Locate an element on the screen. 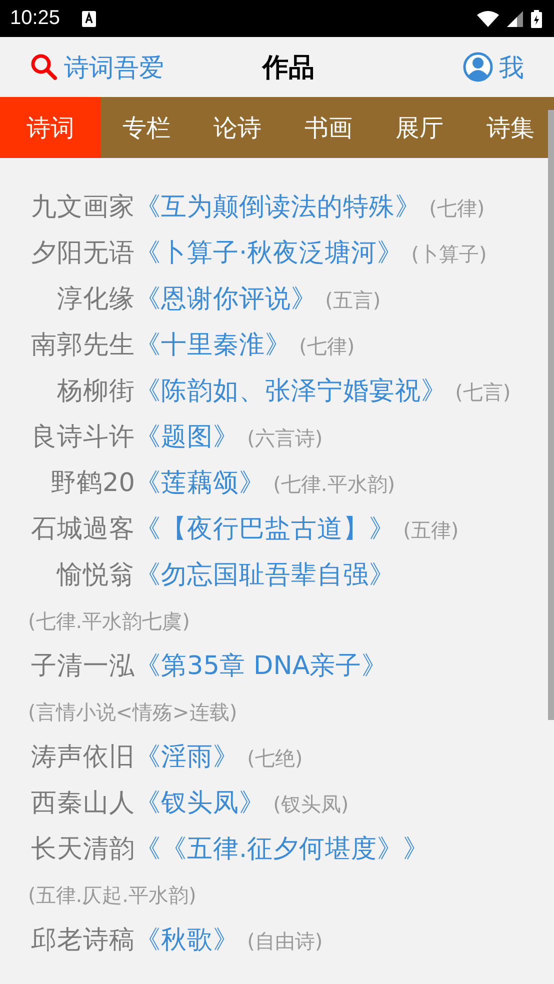 This screenshot has height=984, width=554. genre-label: (五律) is located at coordinates (431, 530).